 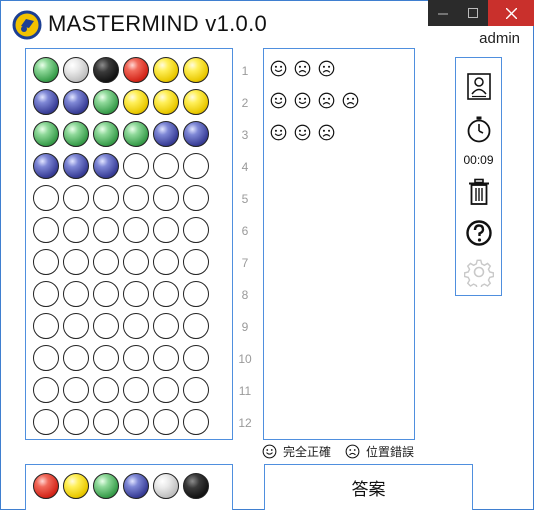 I want to click on maximize-button, so click(x=473, y=13).